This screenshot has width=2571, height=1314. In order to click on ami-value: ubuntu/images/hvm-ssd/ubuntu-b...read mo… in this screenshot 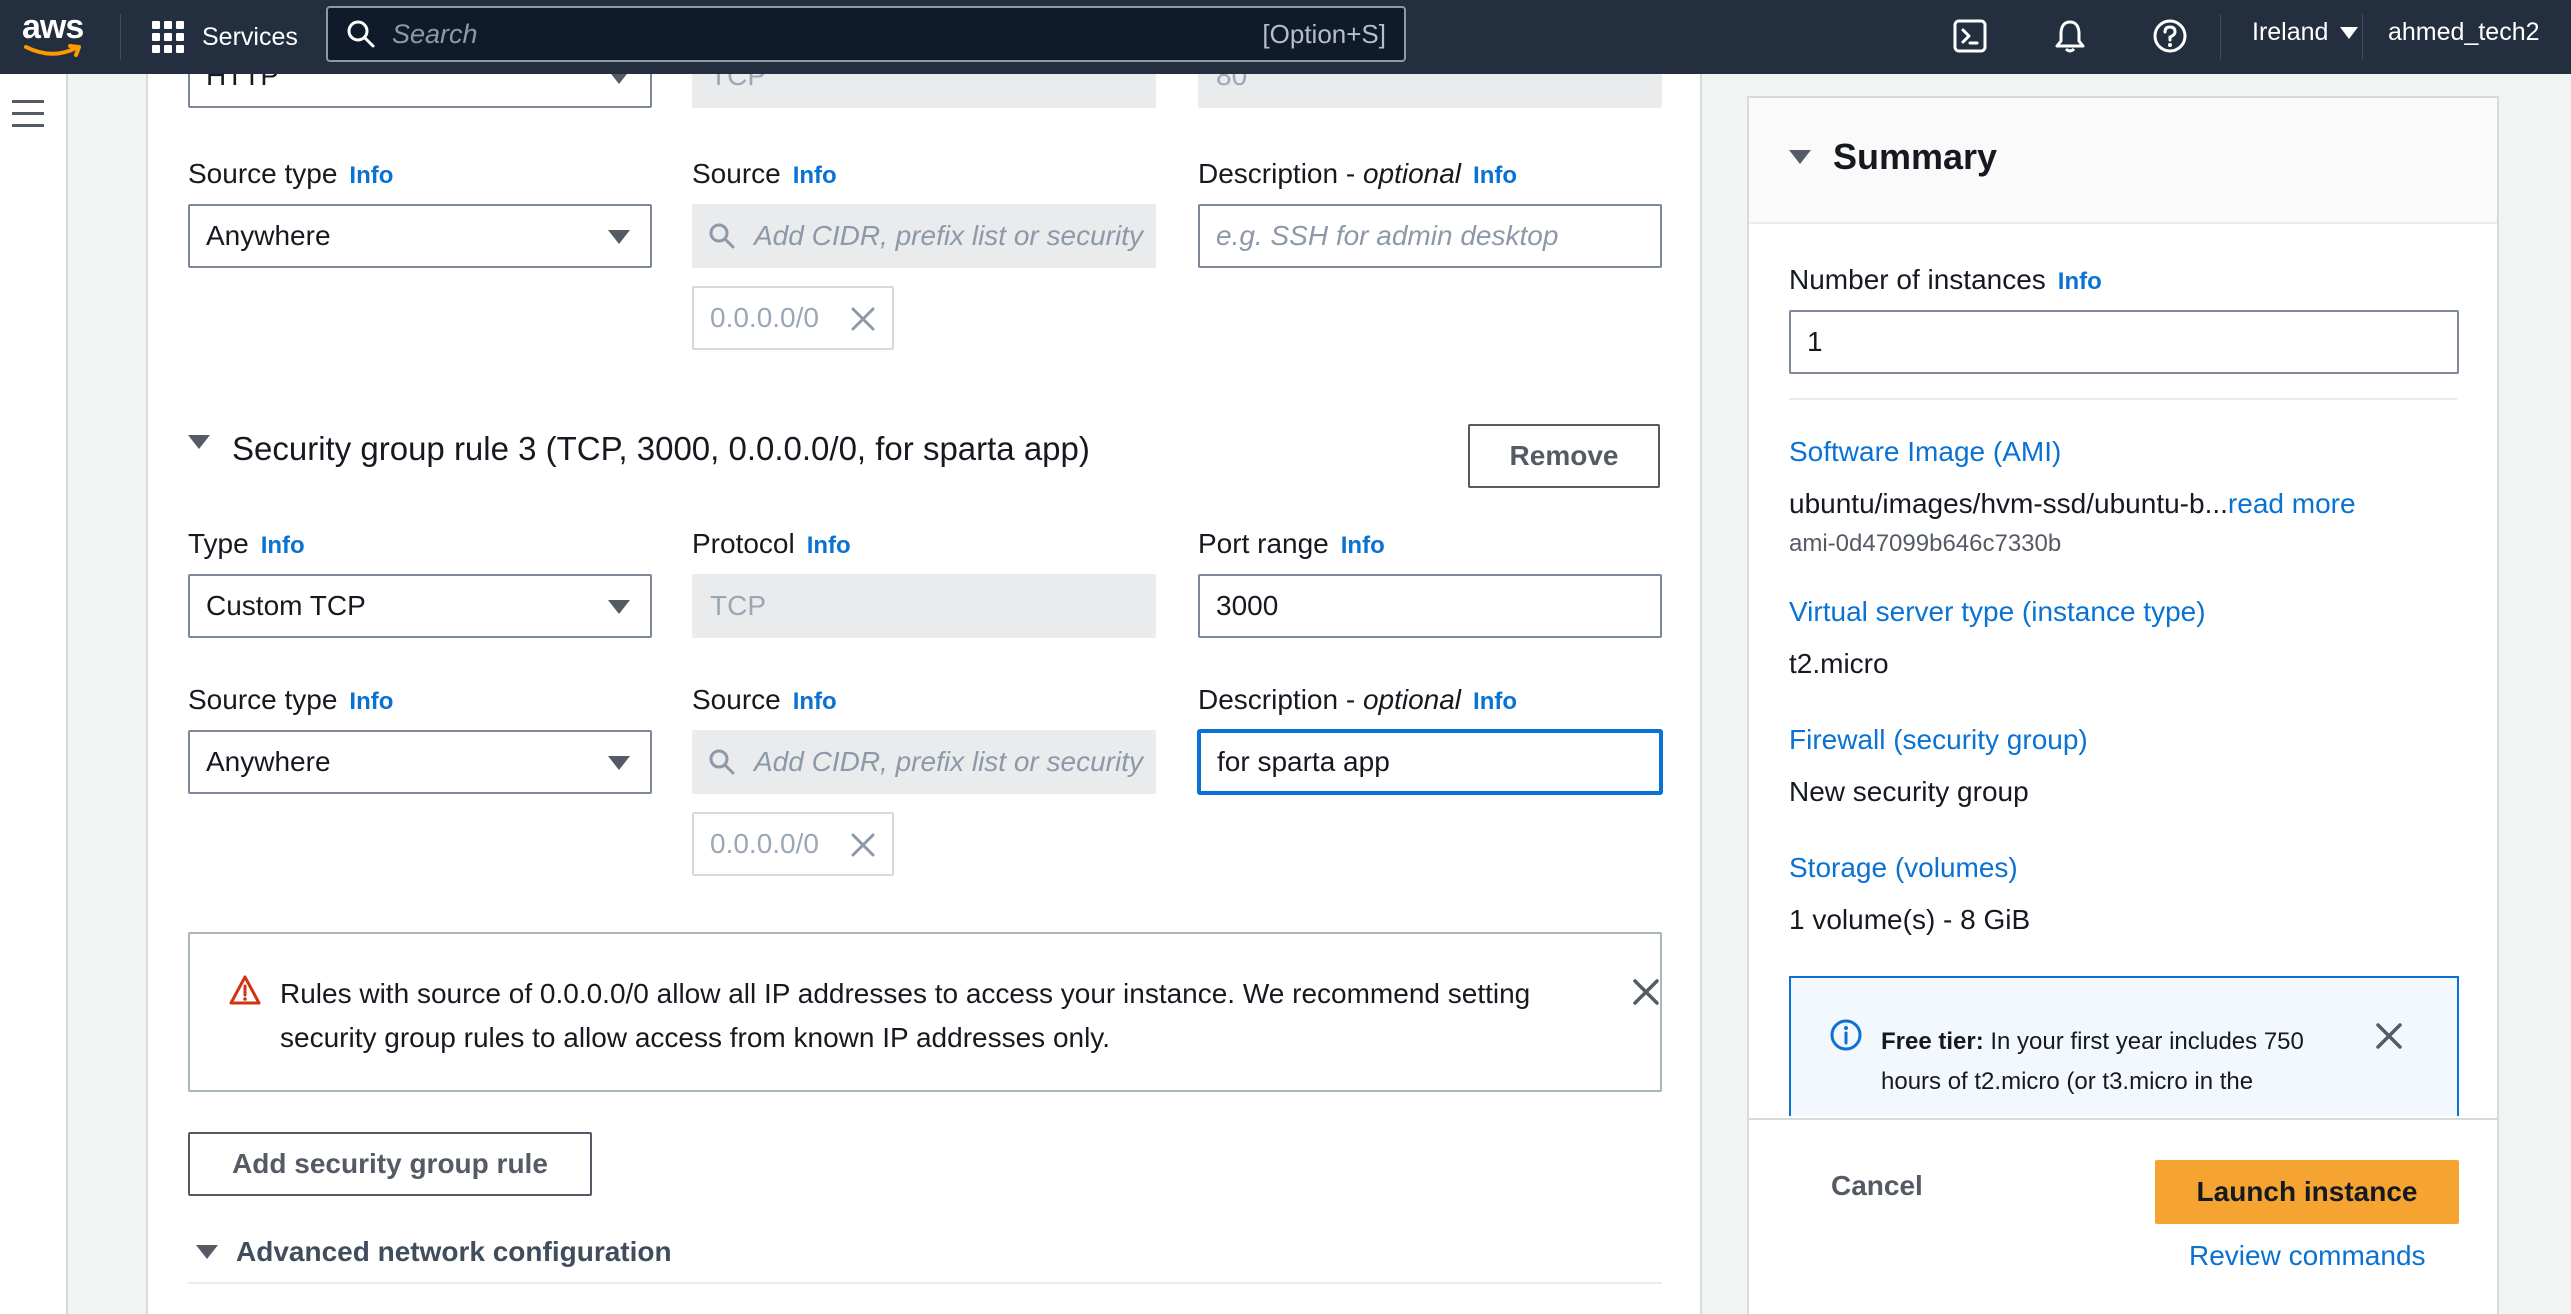, I will do `click(2072, 503)`.